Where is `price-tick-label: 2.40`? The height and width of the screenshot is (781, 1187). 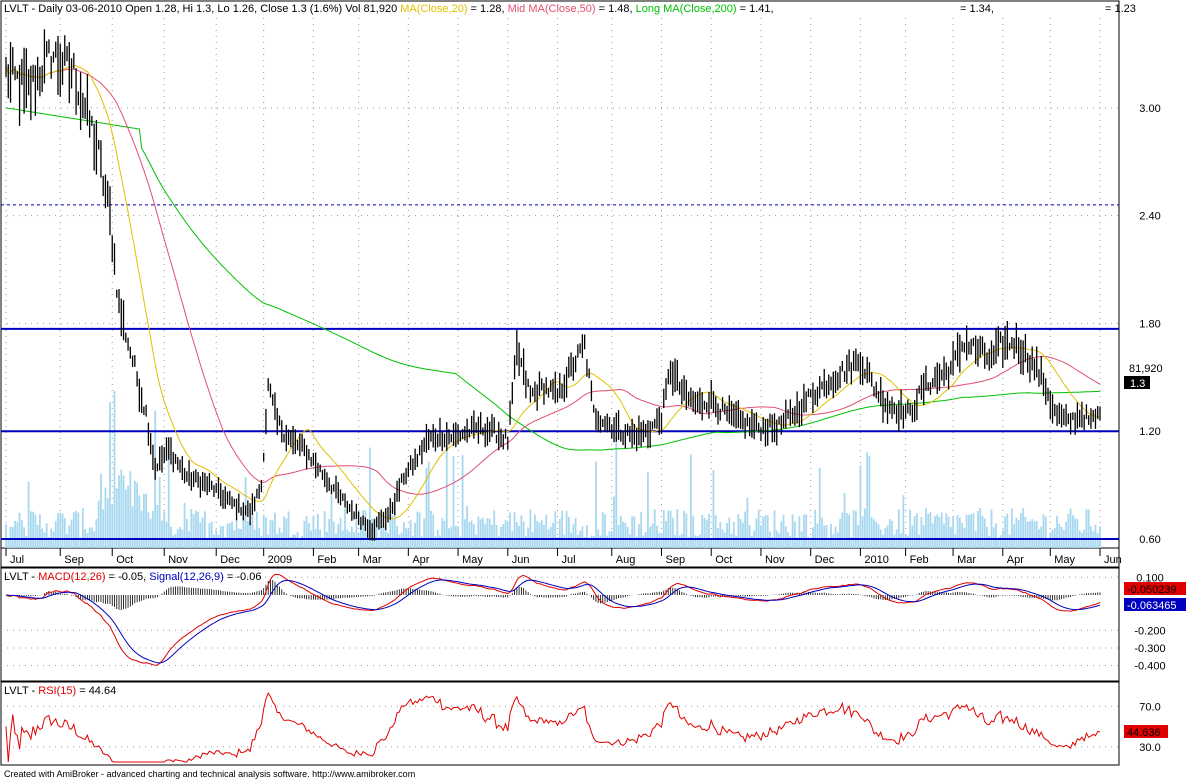 price-tick-label: 2.40 is located at coordinates (1149, 217).